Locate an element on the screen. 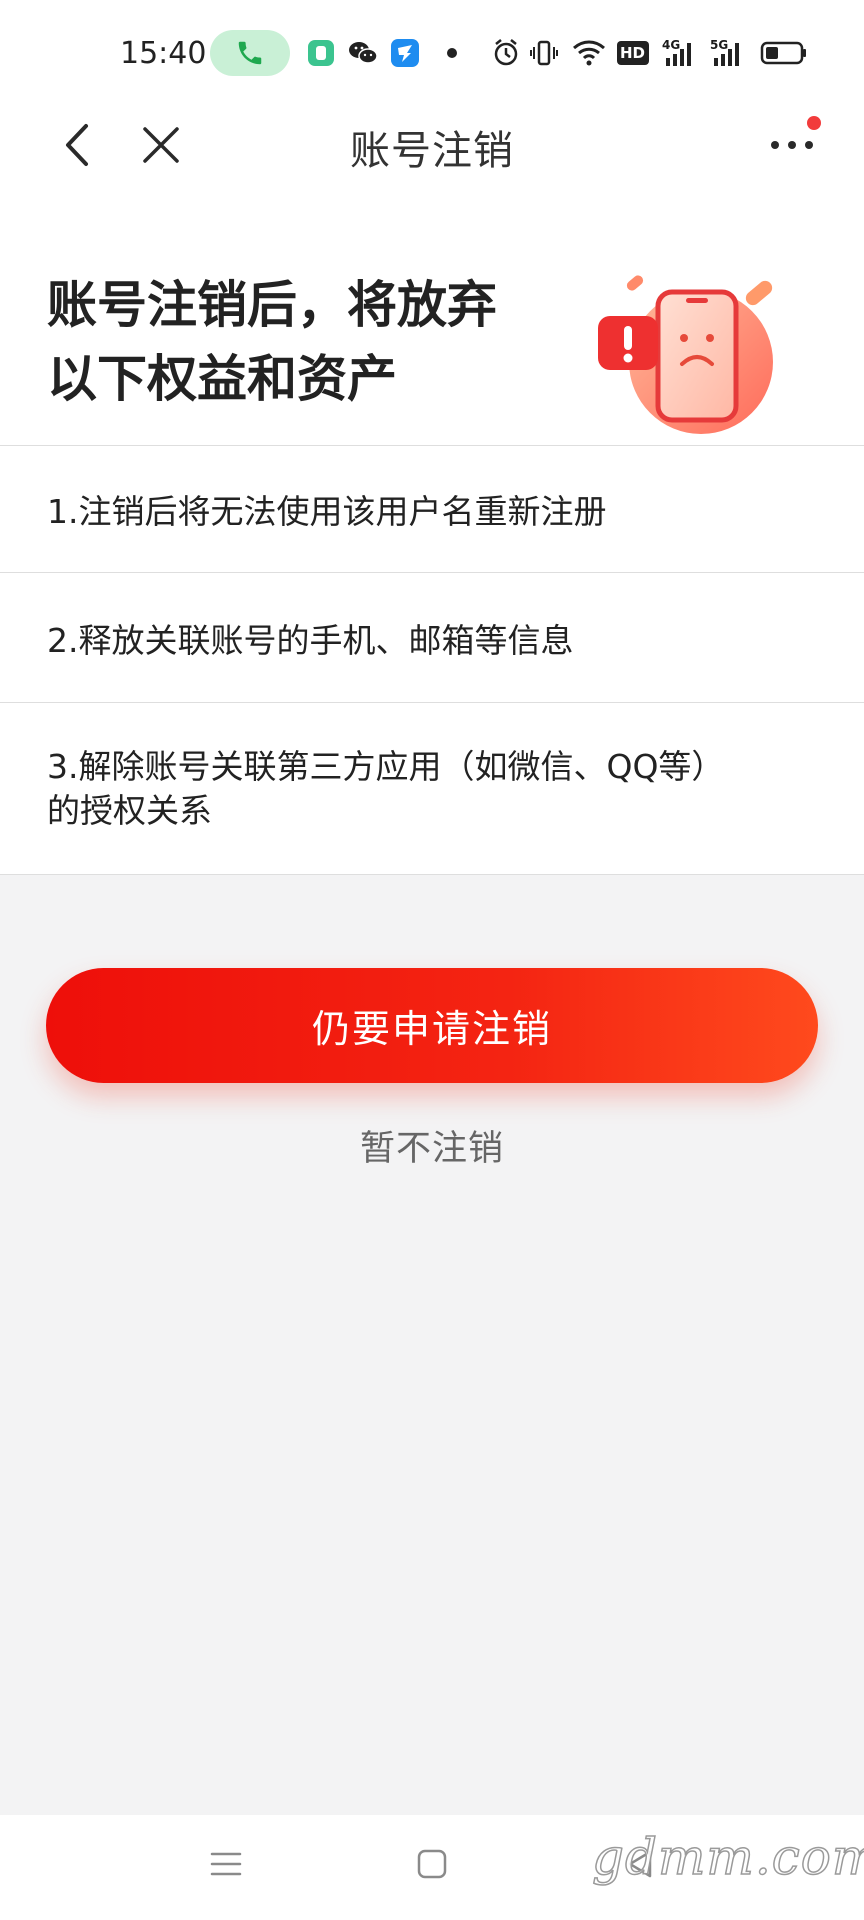  hero-title: 账号注销后，将放弃 以下权益和资产 is located at coordinates (297, 342).